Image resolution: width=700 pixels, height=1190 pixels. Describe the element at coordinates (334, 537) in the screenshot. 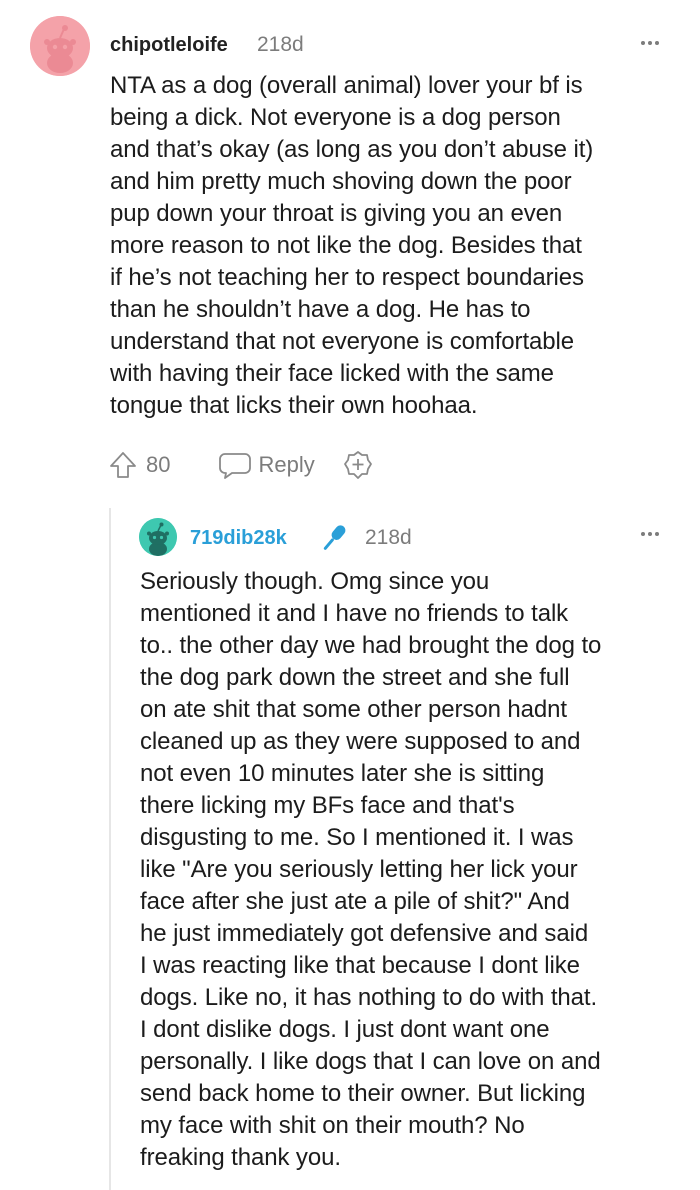

I see `microphone-icon` at that location.